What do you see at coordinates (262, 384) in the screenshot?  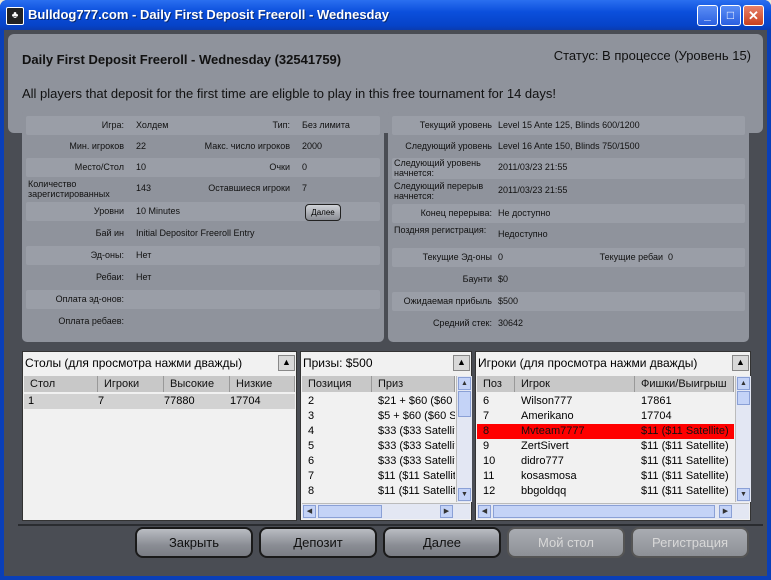 I see `col-low: Низкие` at bounding box center [262, 384].